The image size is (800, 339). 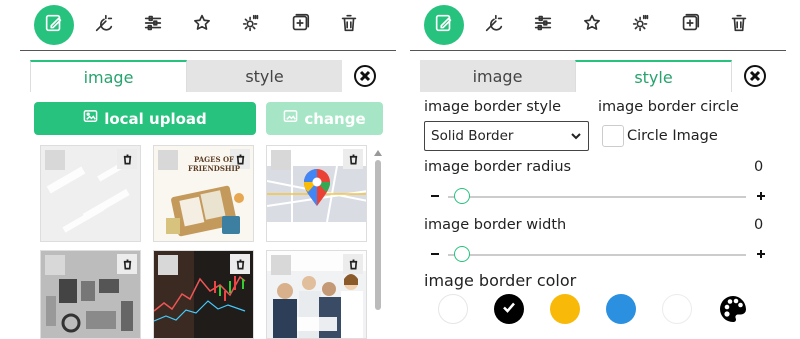 What do you see at coordinates (500, 280) in the screenshot?
I see `border-color-label: image border color` at bounding box center [500, 280].